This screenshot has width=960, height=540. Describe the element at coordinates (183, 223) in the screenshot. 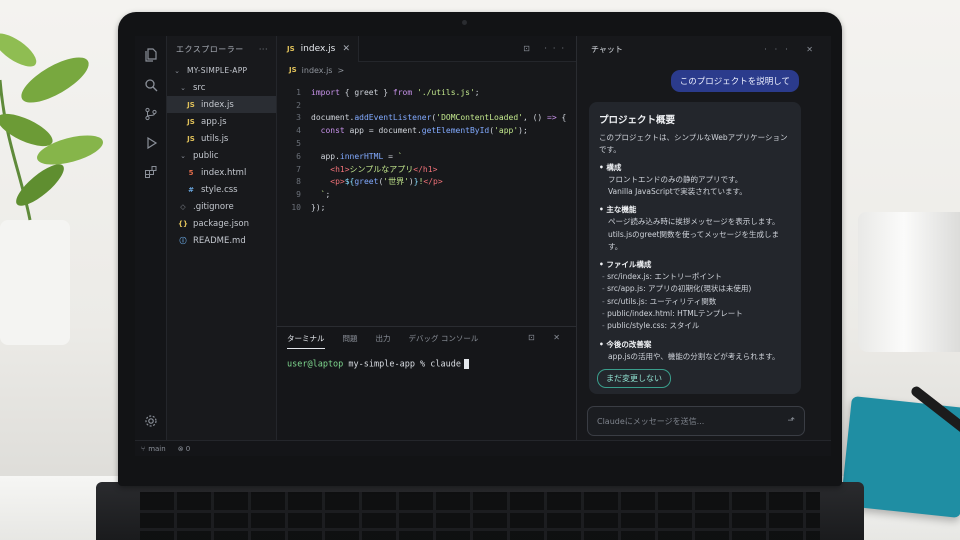

I see `file-type-icon: {}` at that location.